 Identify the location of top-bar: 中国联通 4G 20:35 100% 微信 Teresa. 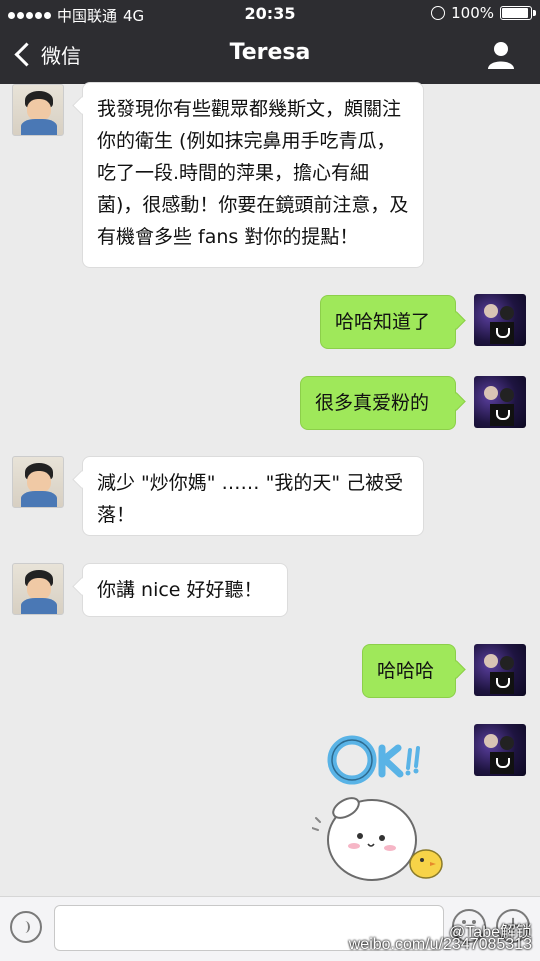
(270, 42).